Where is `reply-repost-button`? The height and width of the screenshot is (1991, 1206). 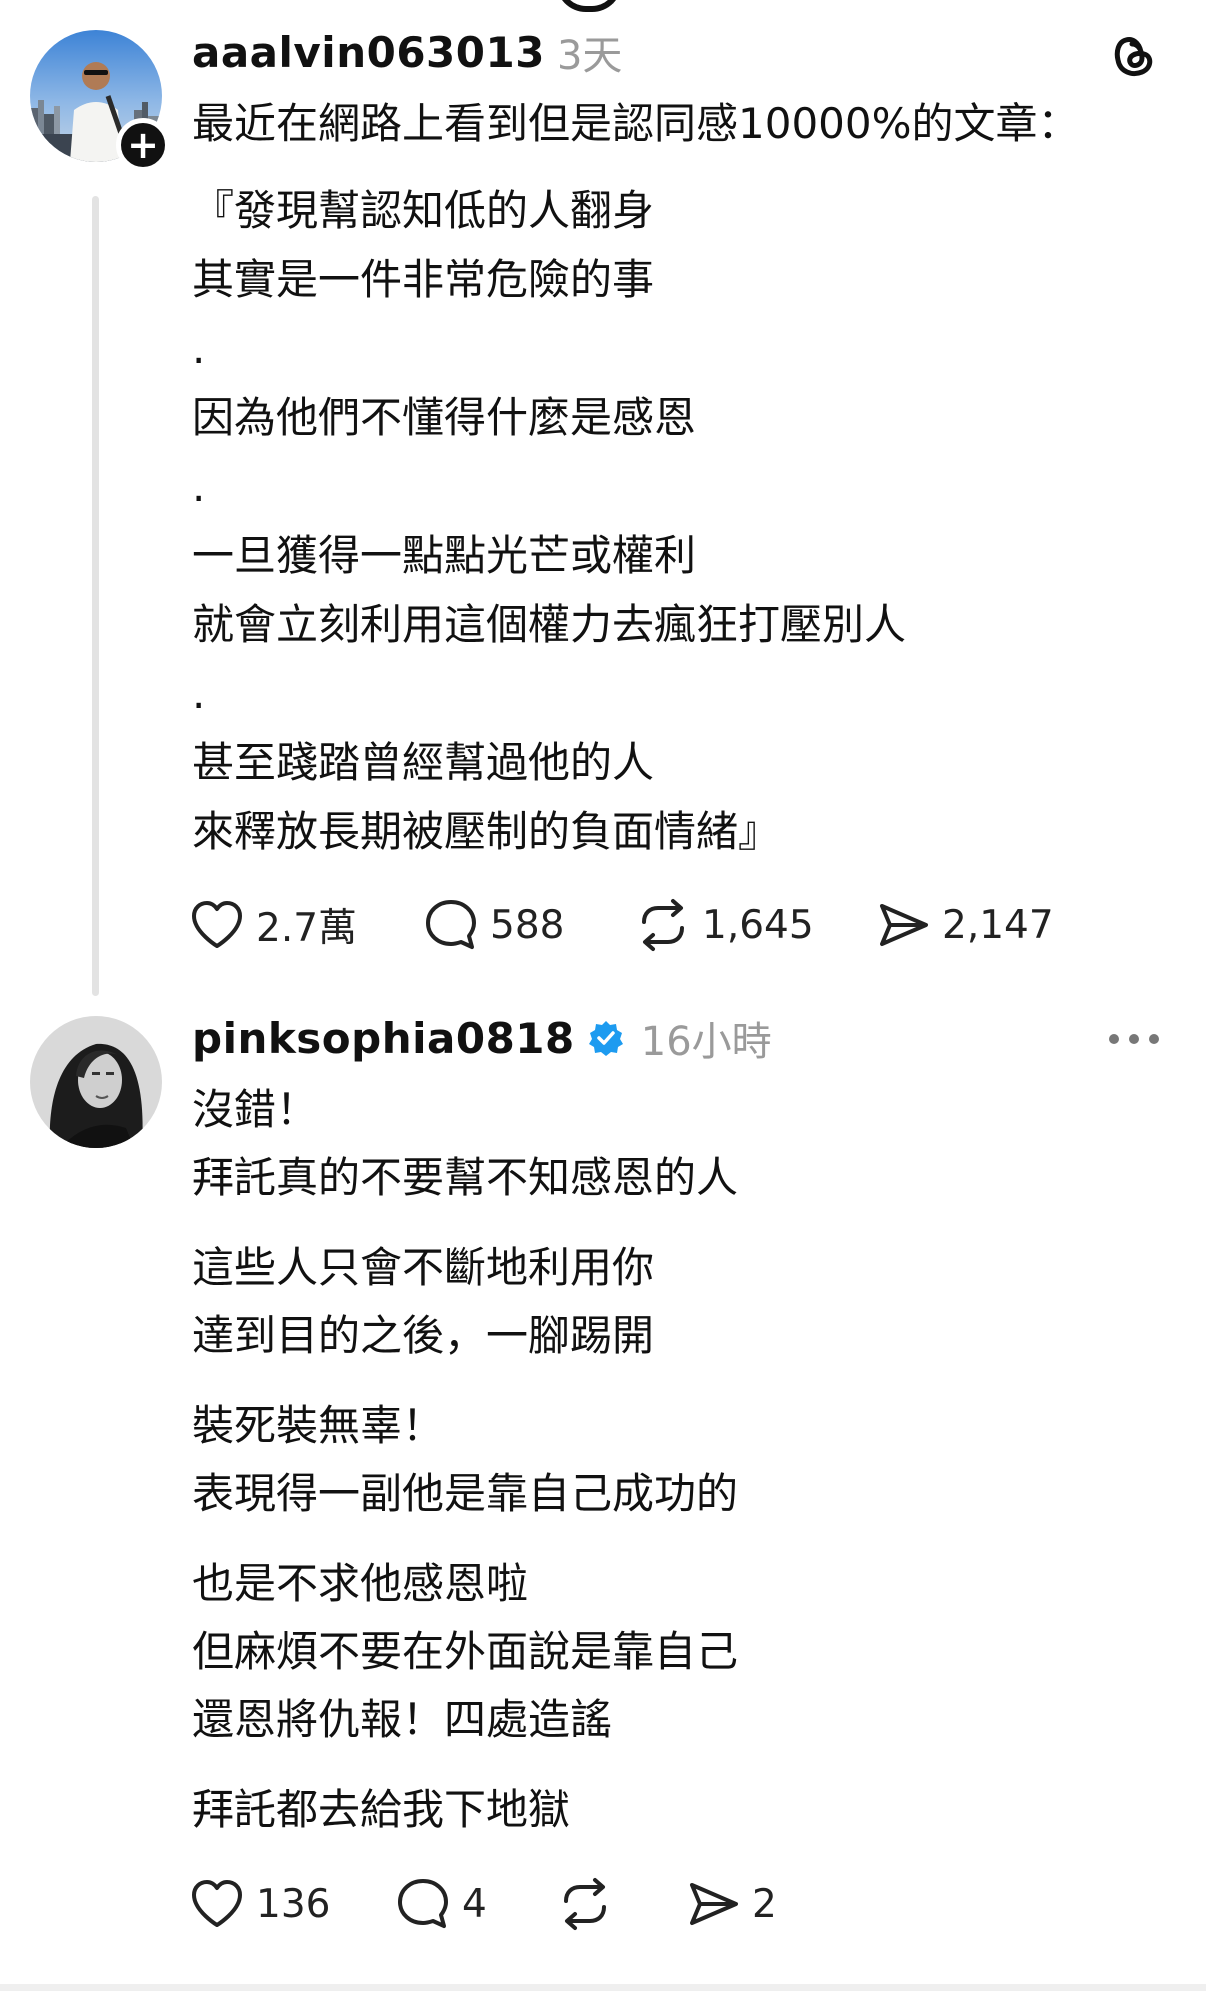 reply-repost-button is located at coordinates (585, 1904).